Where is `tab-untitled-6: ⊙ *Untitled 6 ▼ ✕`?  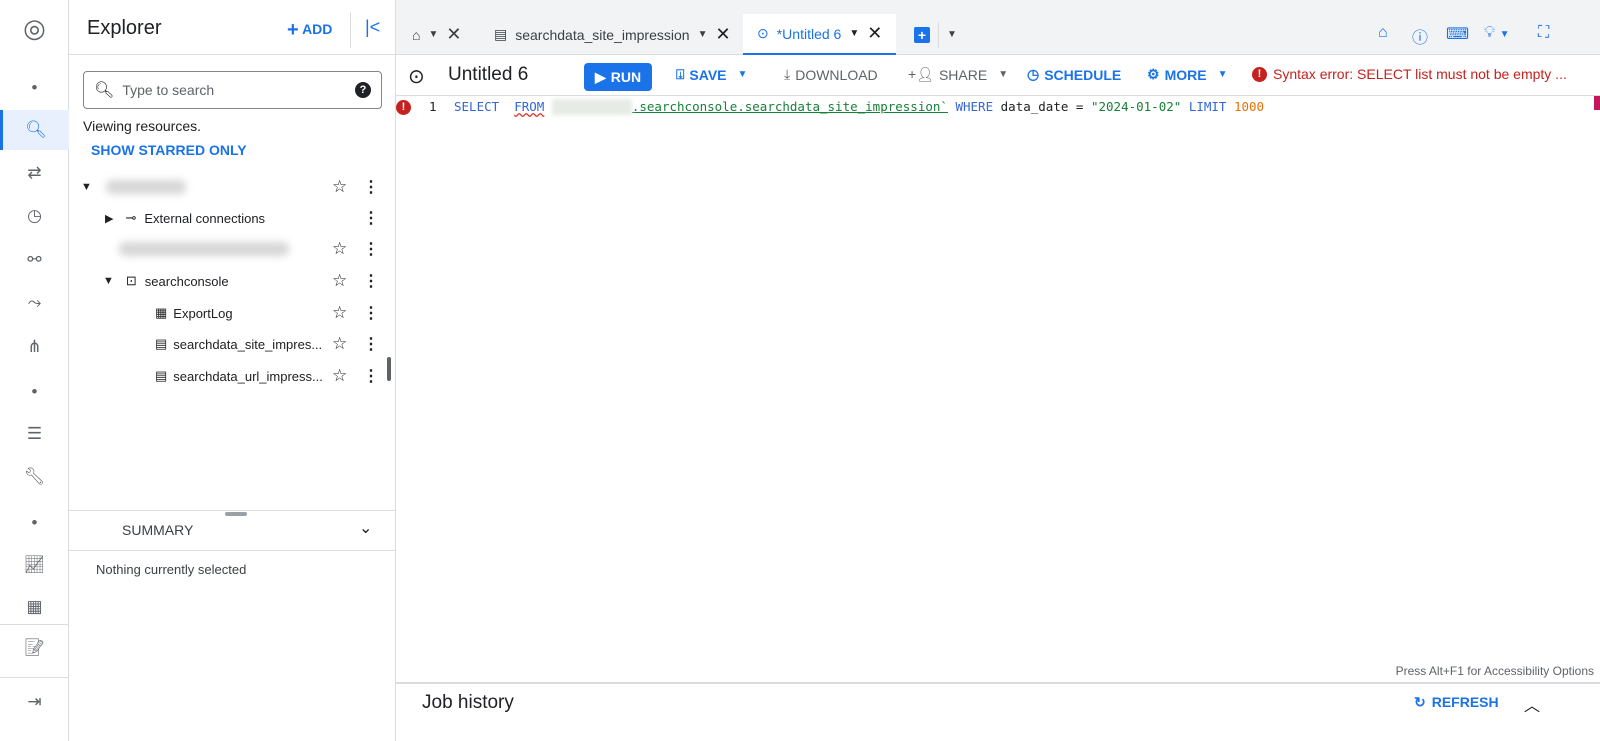
tab-untitled-6: ⊙ *Untitled 6 ▼ ✕ is located at coordinates (820, 34).